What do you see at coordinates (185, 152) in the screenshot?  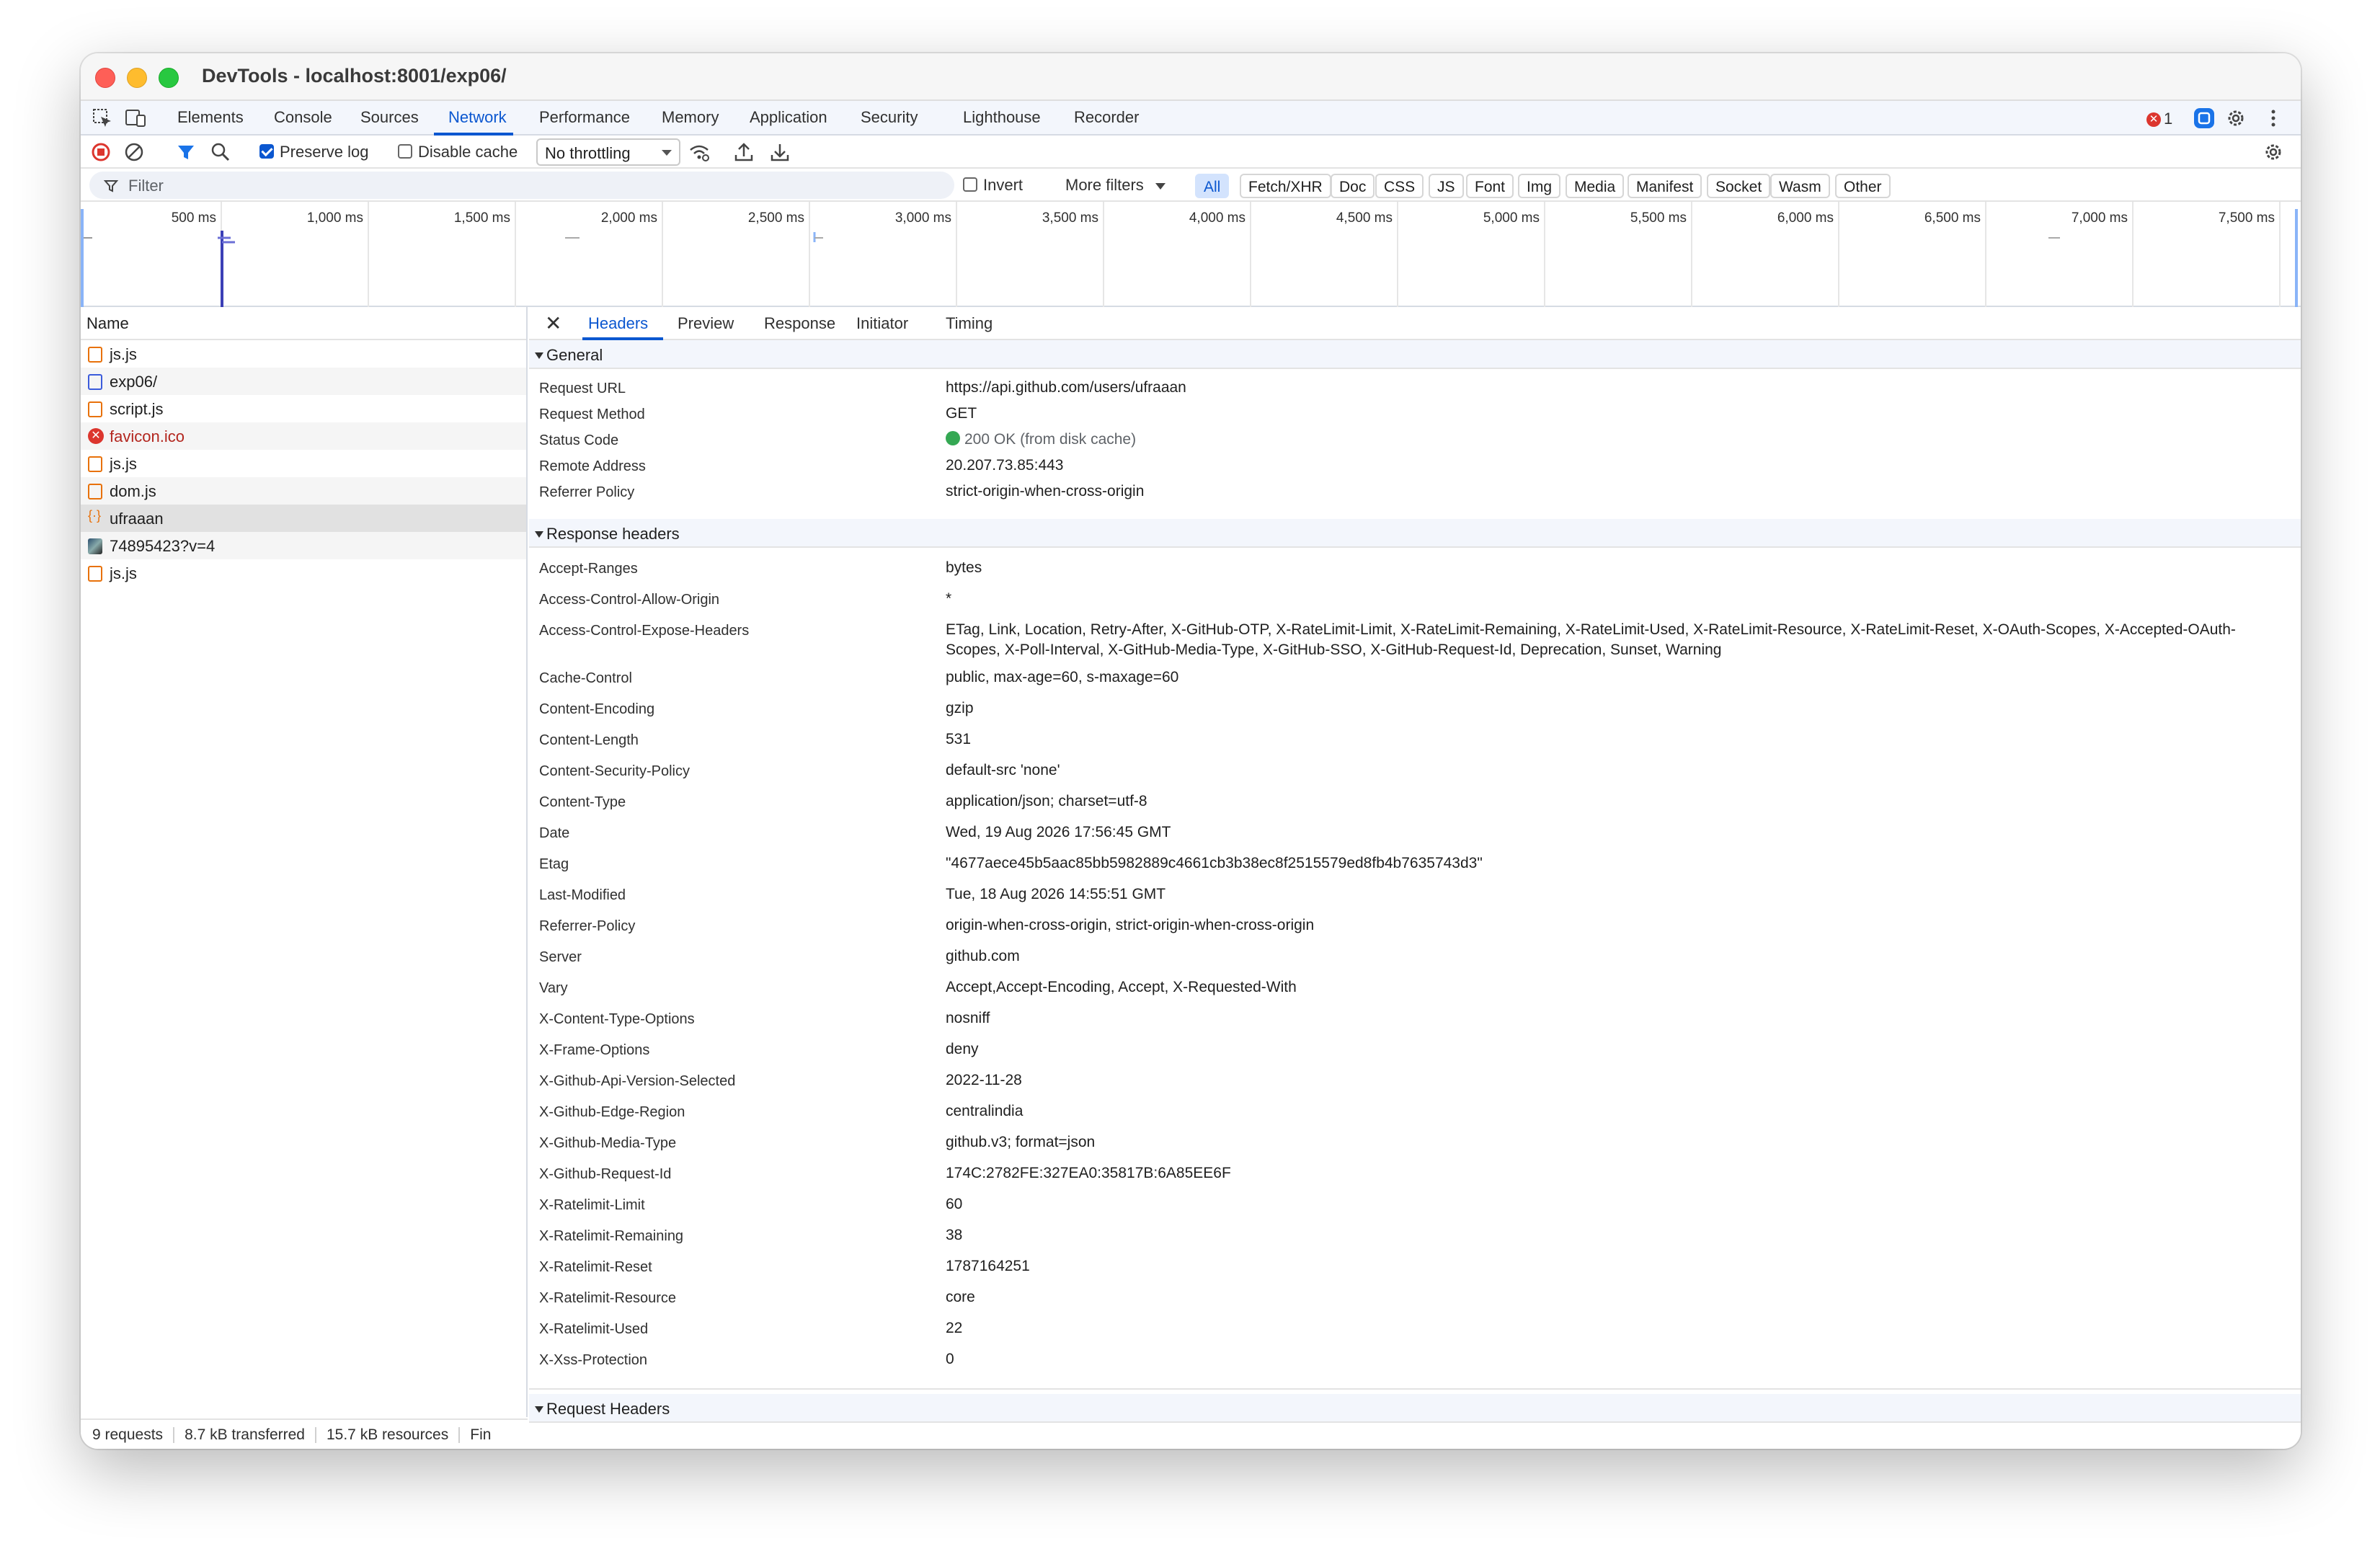 I see `filter-icon` at bounding box center [185, 152].